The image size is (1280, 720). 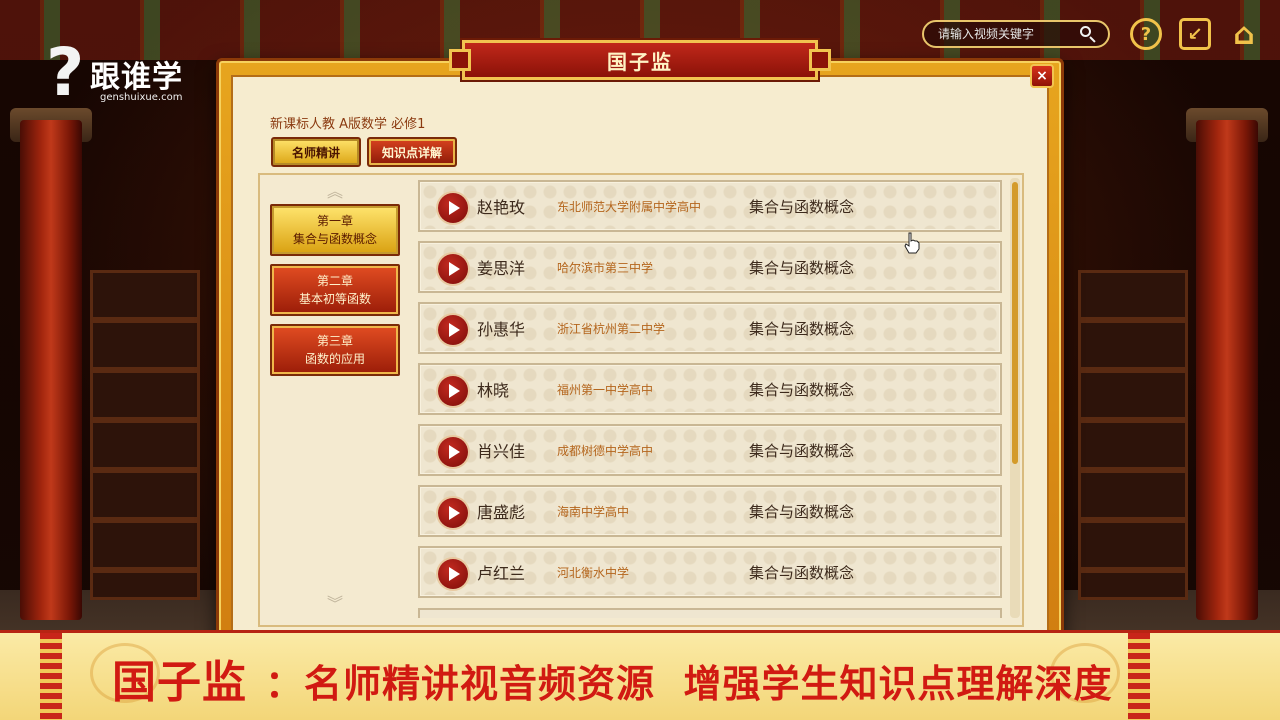 I want to click on teacher-name: 唐盛彪, so click(x=501, y=512).